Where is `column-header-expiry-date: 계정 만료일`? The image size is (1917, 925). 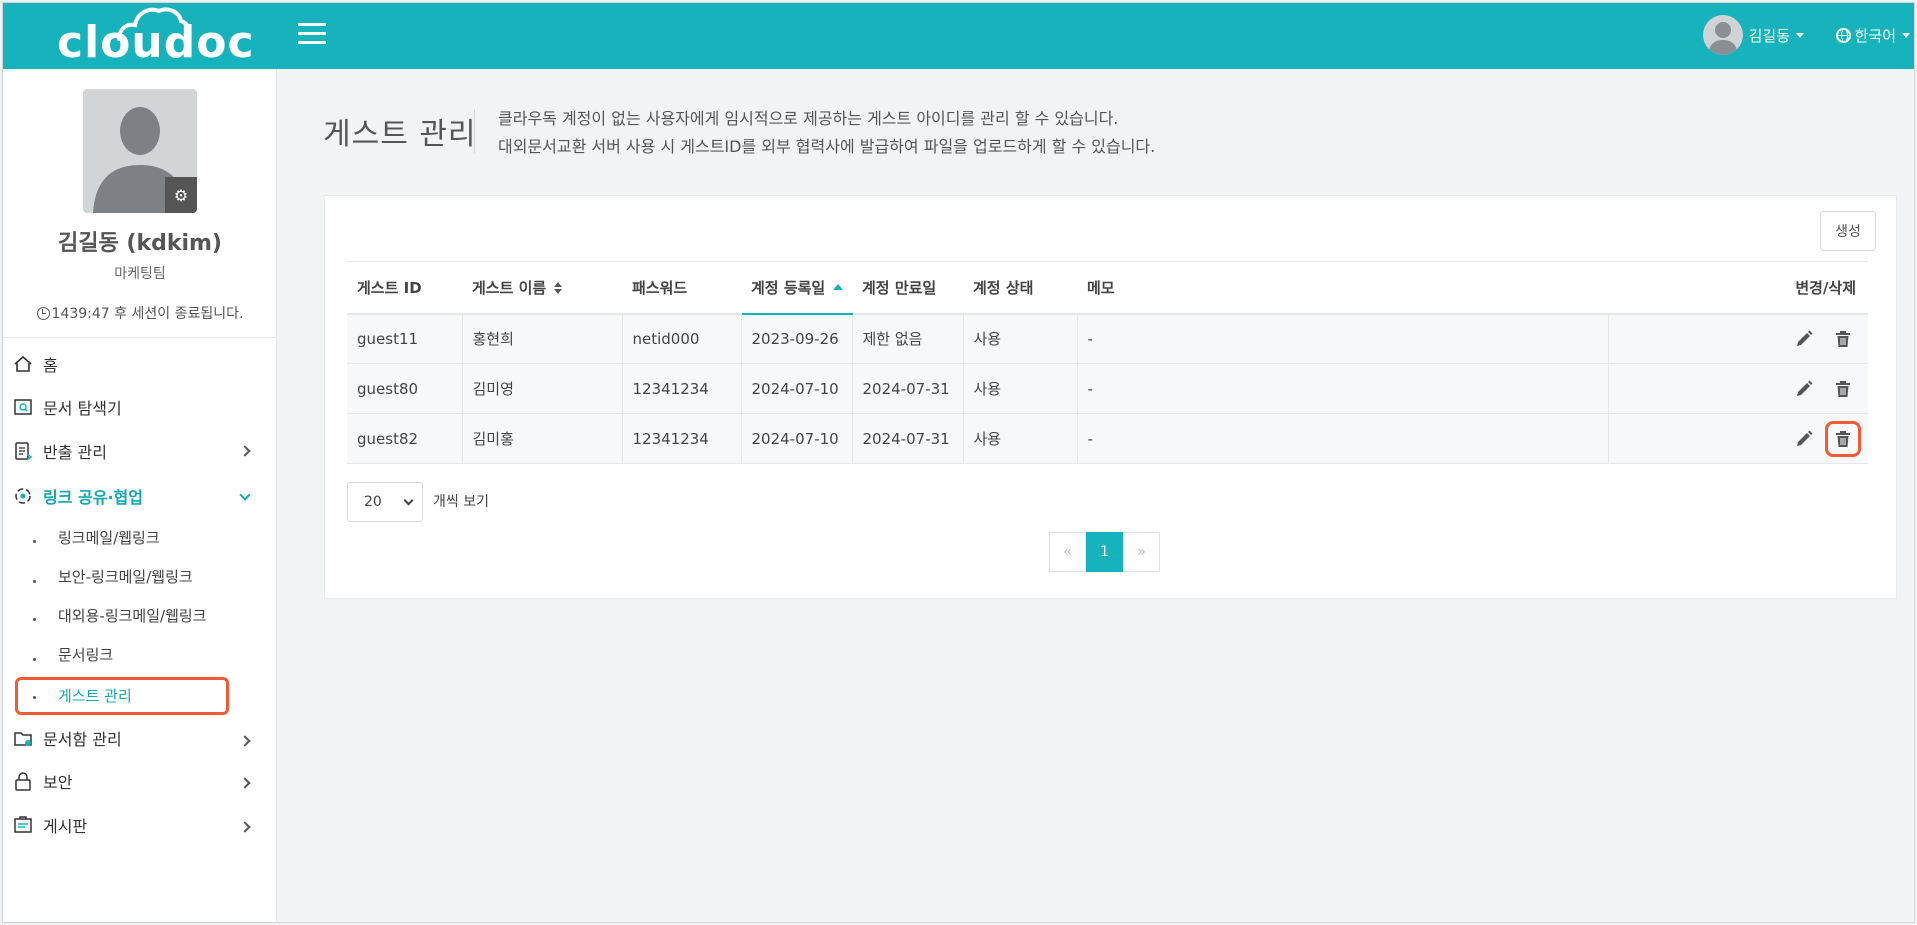
column-header-expiry-date: 계정 만료일 is located at coordinates (907, 288).